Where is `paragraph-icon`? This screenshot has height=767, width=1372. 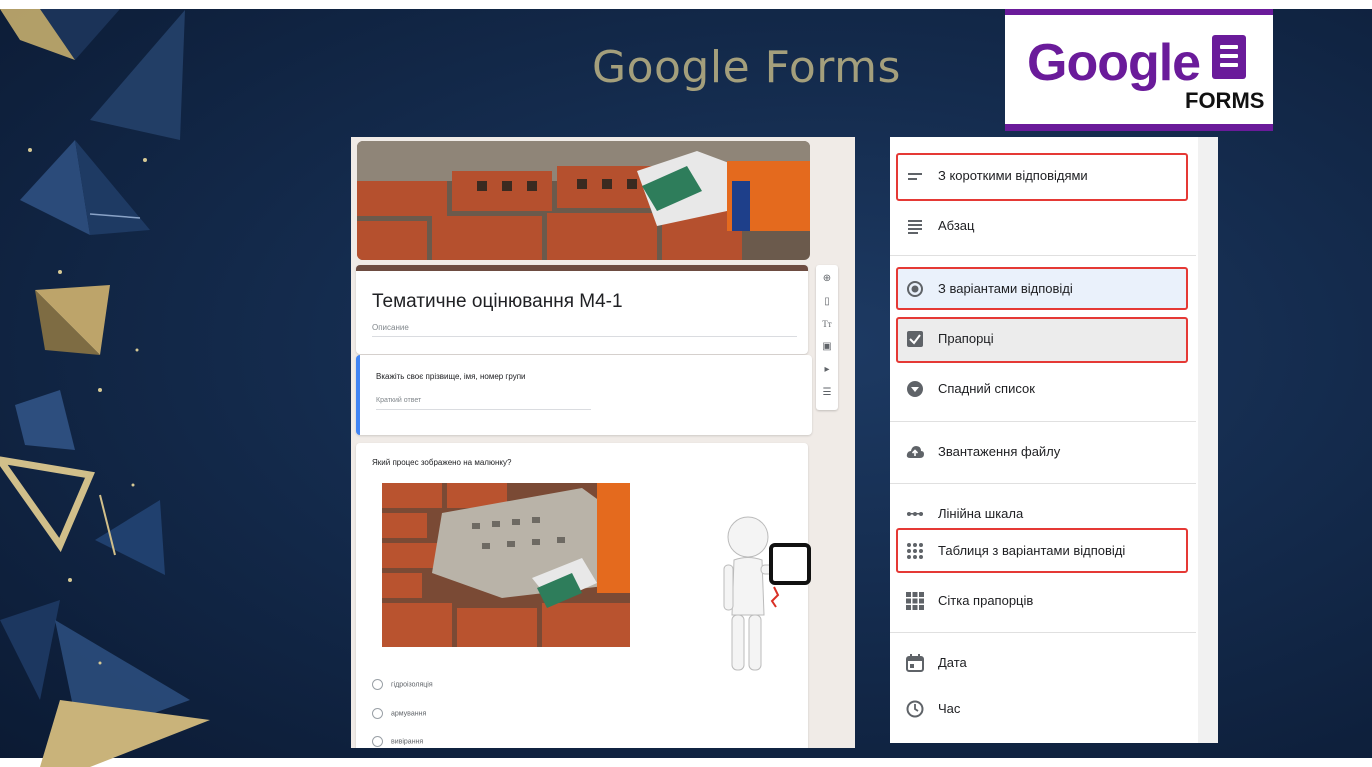
paragraph-icon is located at coordinates (915, 226).